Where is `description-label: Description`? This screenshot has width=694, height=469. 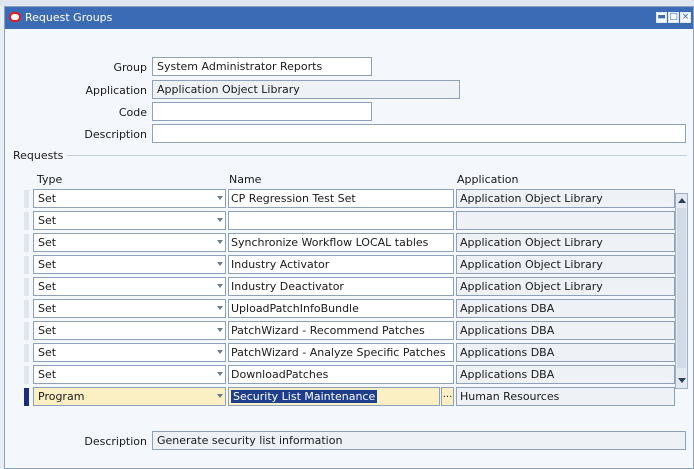 description-label: Description is located at coordinates (115, 134).